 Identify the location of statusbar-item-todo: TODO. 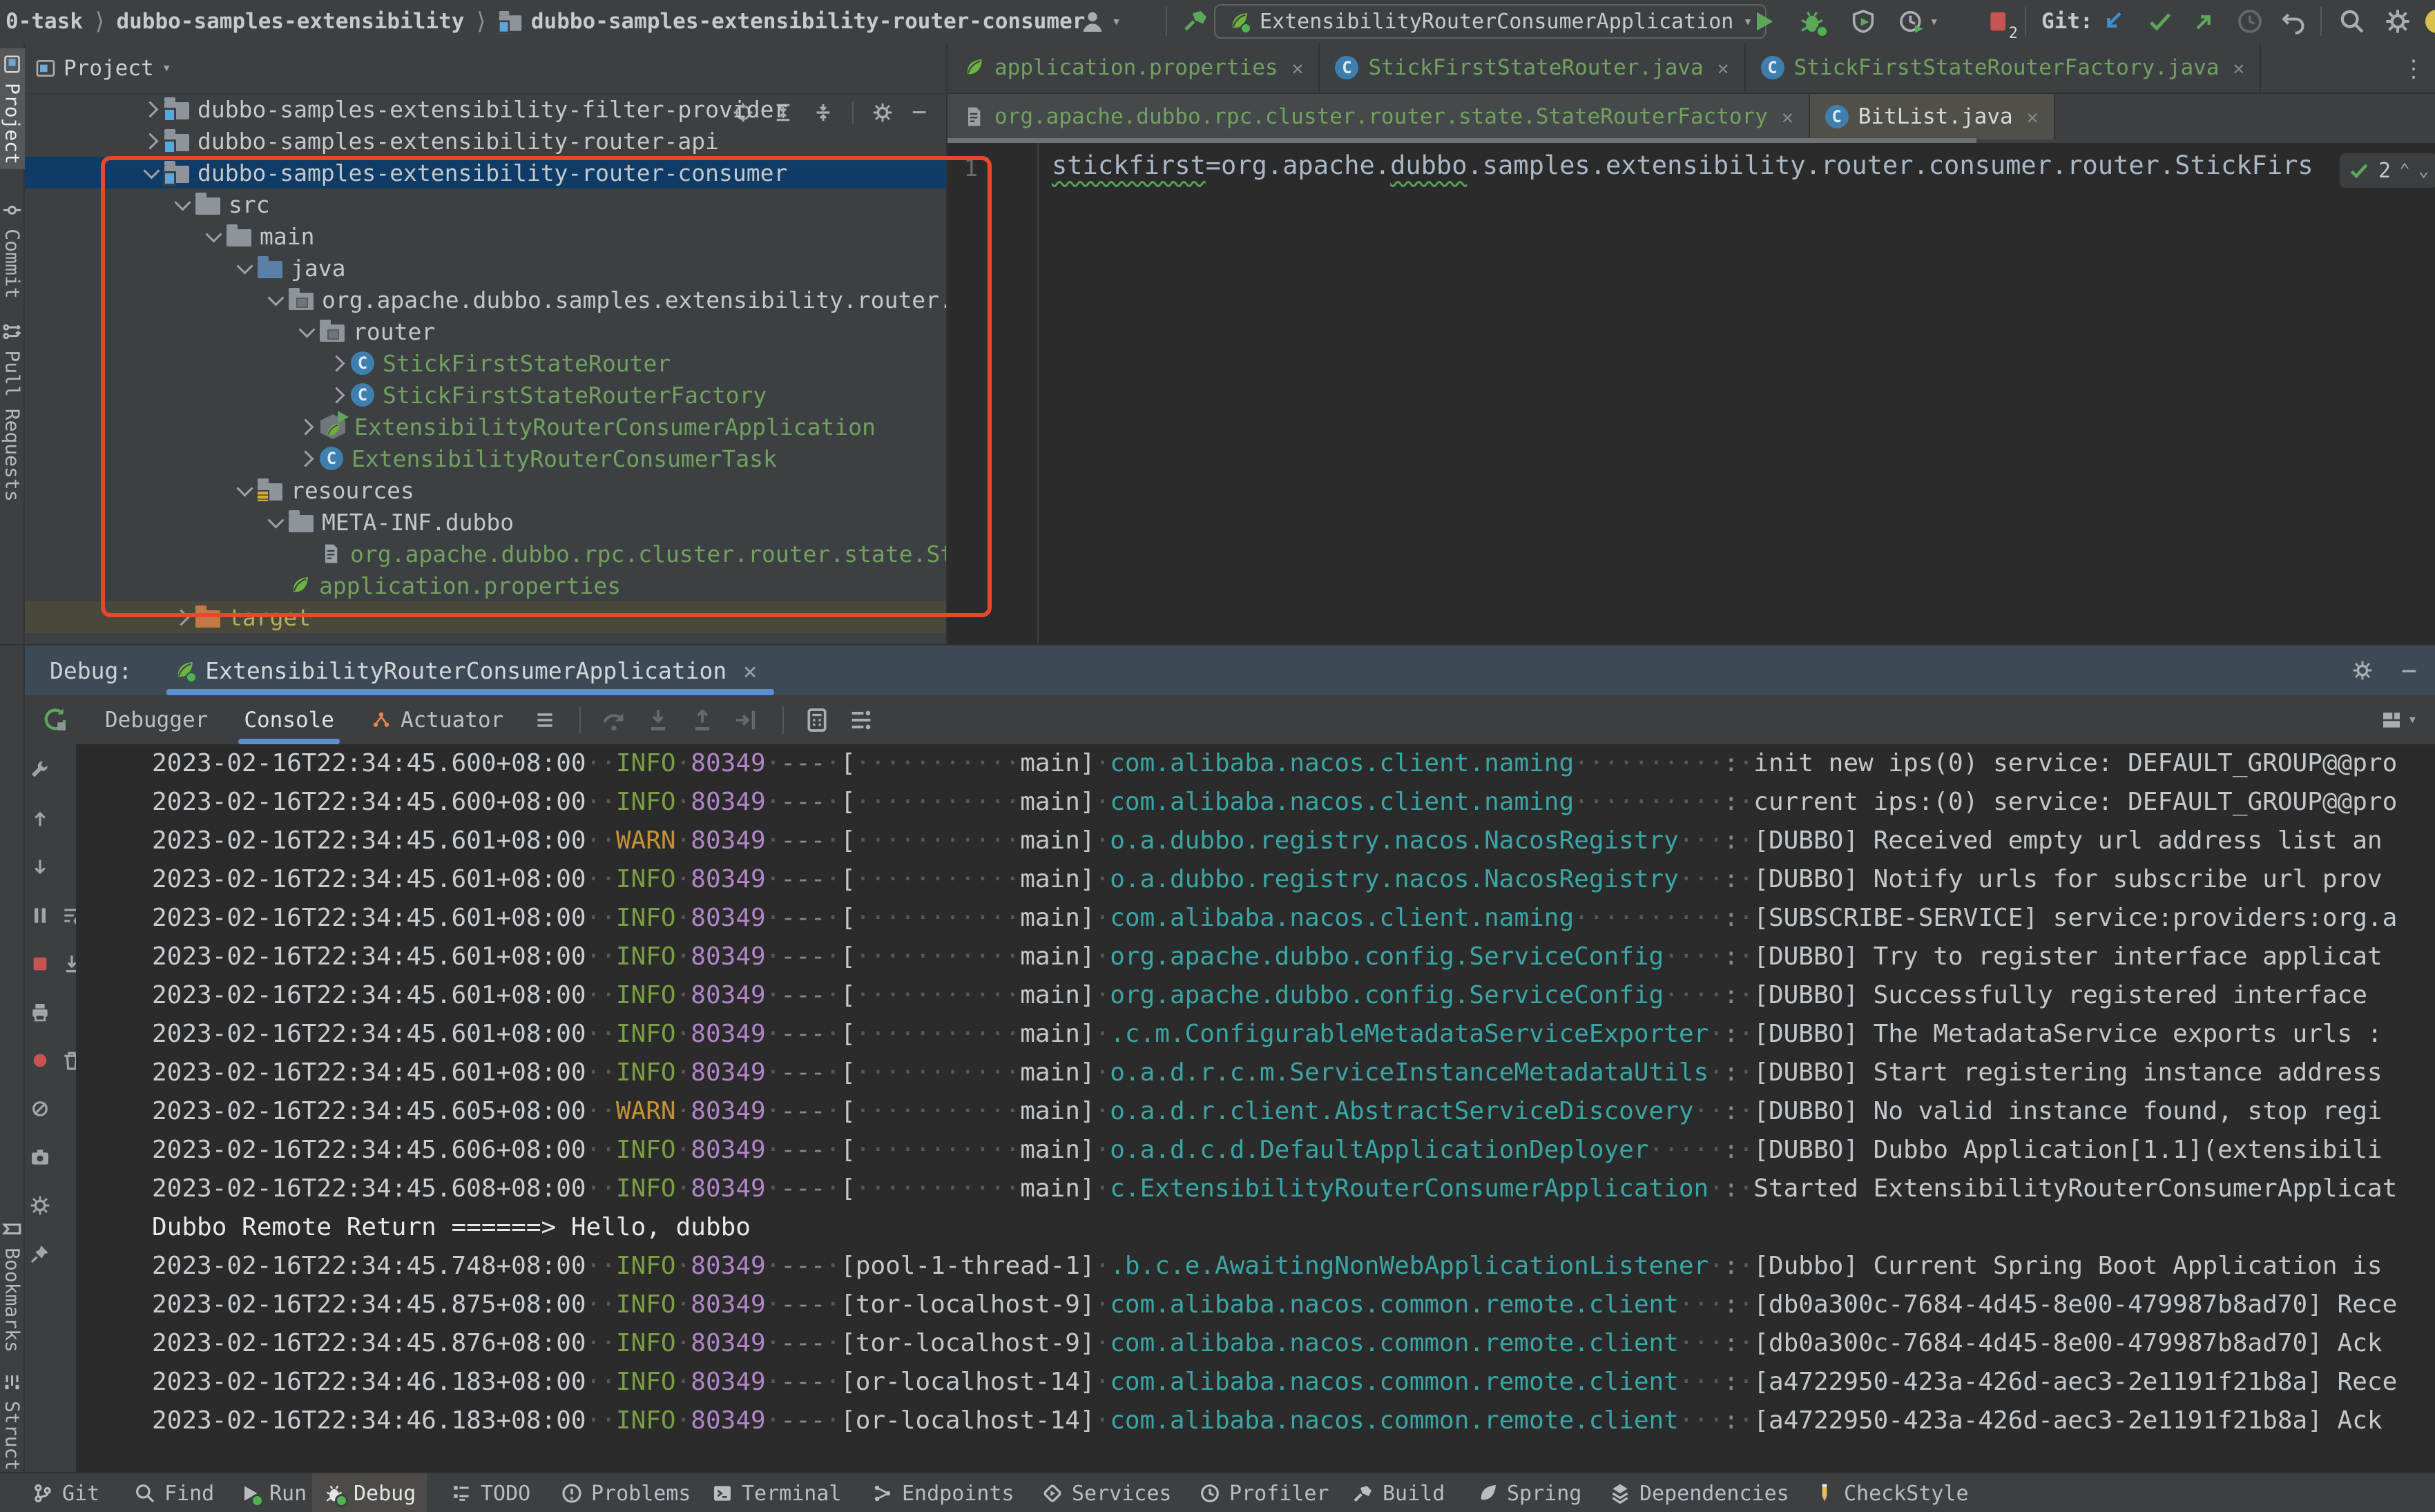
(490, 1492).